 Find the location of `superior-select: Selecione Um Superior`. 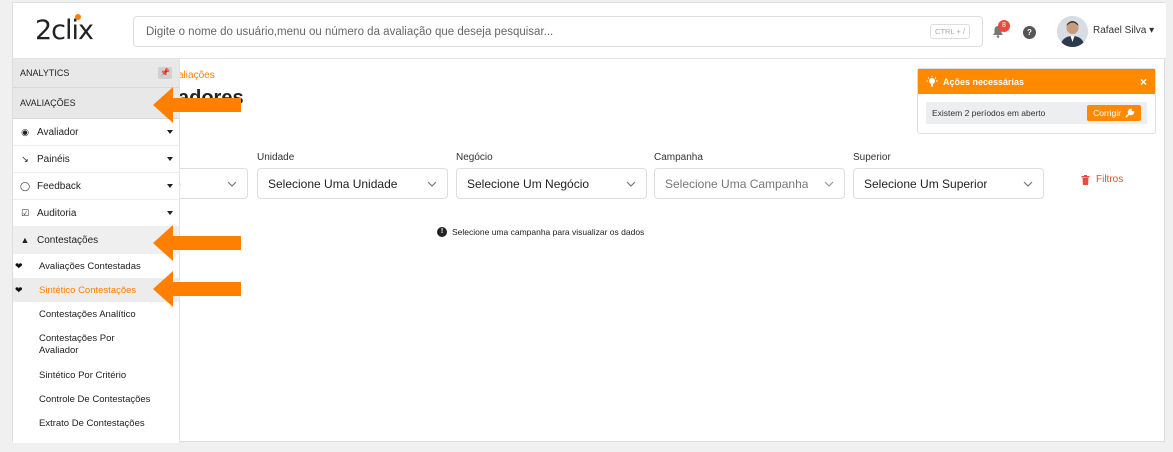

superior-select: Selecione Um Superior is located at coordinates (948, 183).